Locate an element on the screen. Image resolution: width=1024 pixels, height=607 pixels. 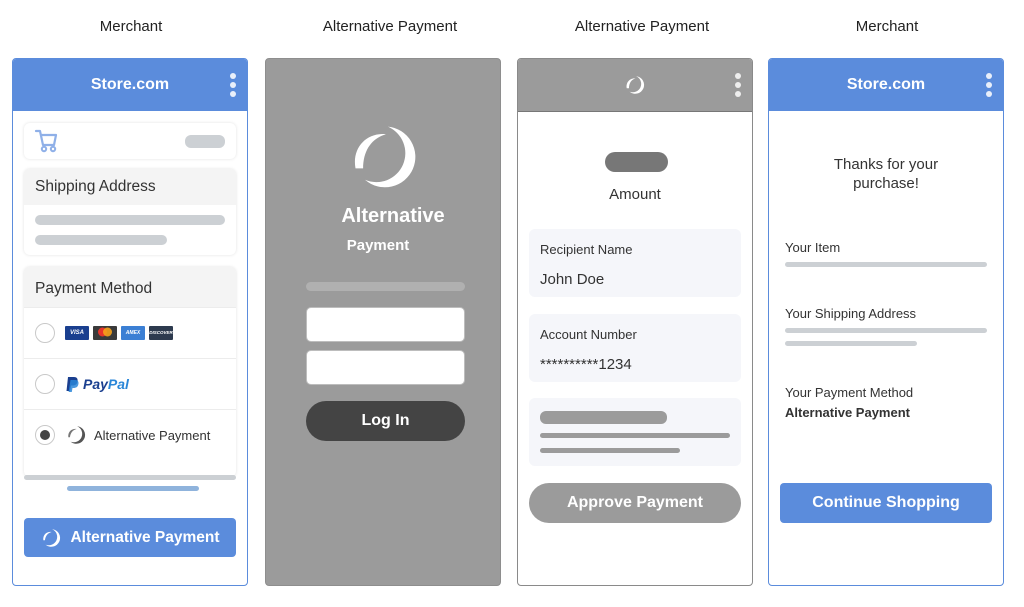
continue-shopping-button-label: Continue Shopping is located at coordinates (886, 502).